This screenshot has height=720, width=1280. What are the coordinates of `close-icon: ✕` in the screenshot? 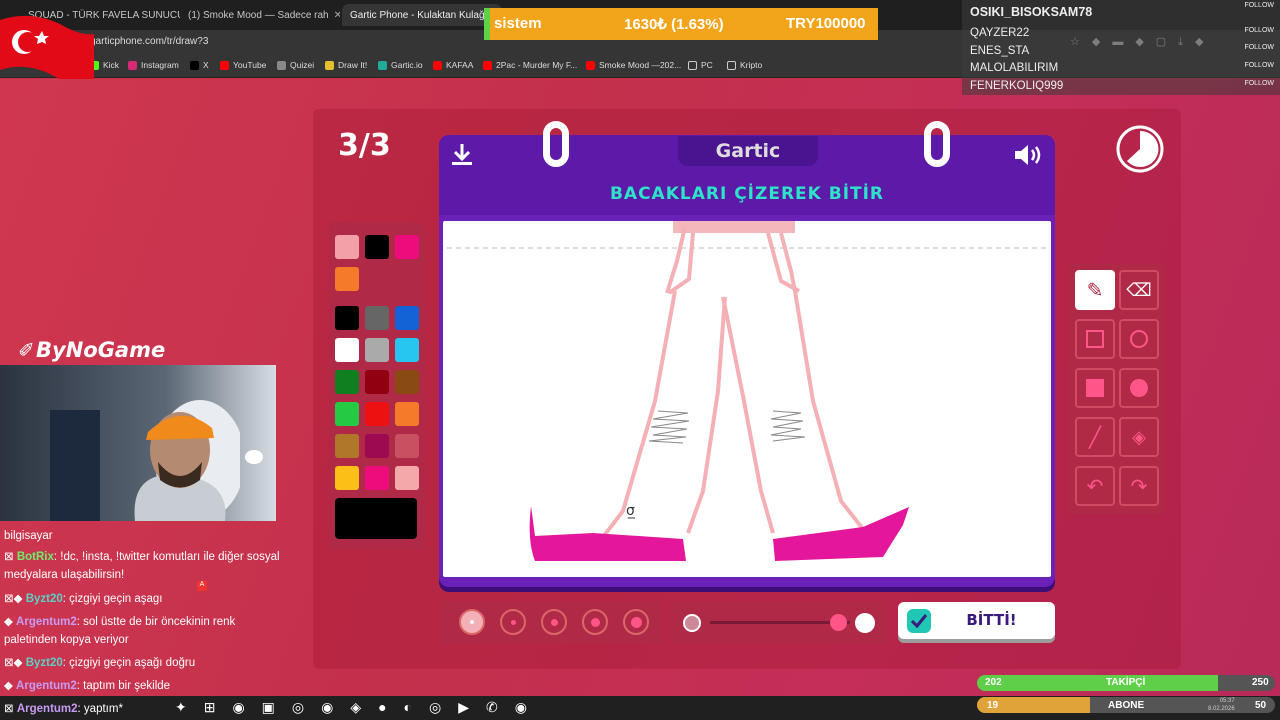 It's located at (337, 15).